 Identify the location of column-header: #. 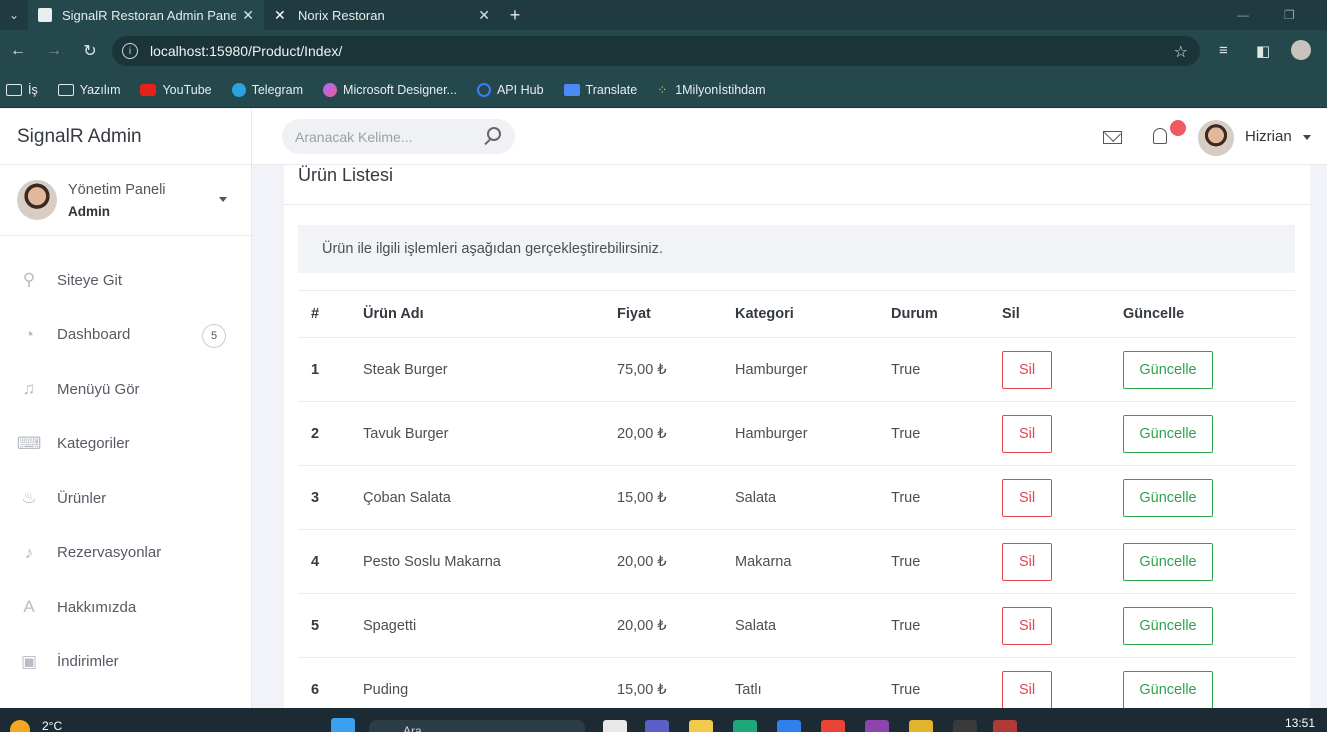
(330, 314).